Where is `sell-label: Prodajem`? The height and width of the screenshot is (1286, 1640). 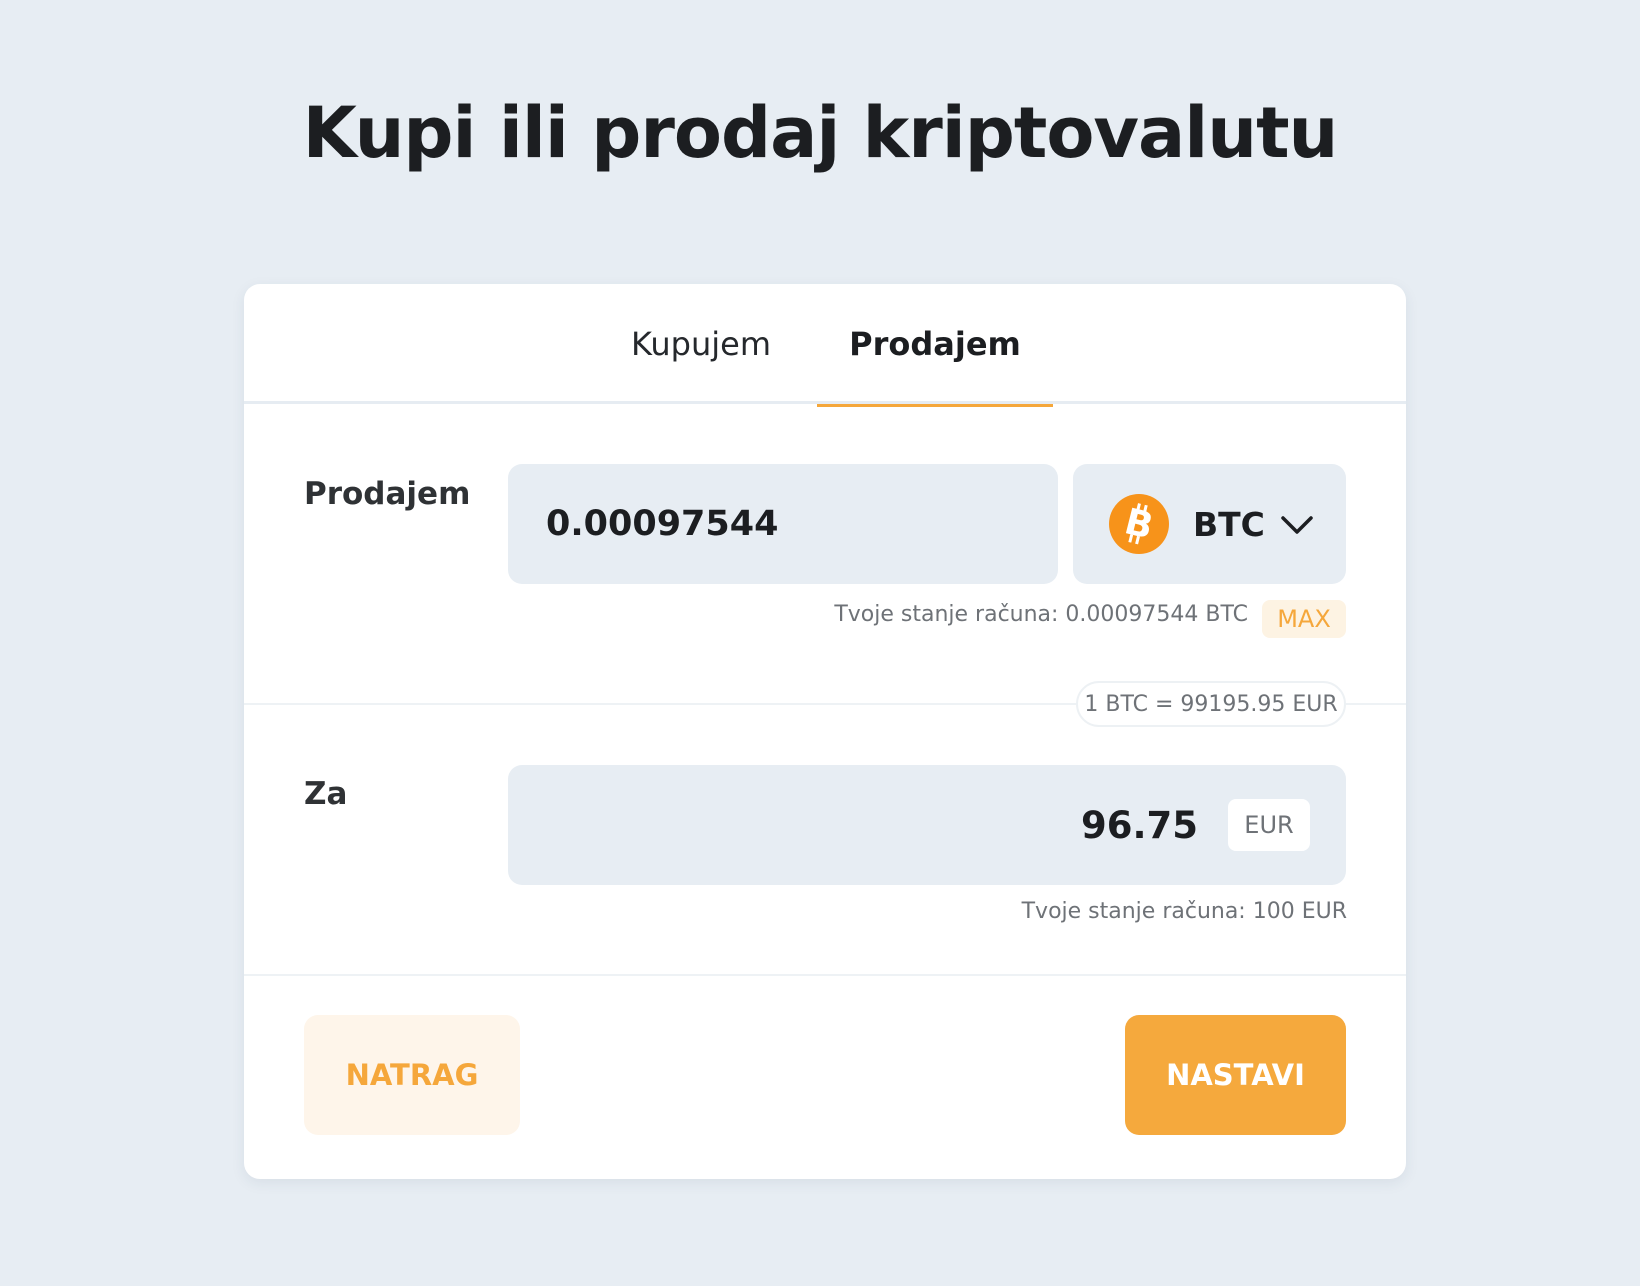 sell-label: Prodajem is located at coordinates (387, 494).